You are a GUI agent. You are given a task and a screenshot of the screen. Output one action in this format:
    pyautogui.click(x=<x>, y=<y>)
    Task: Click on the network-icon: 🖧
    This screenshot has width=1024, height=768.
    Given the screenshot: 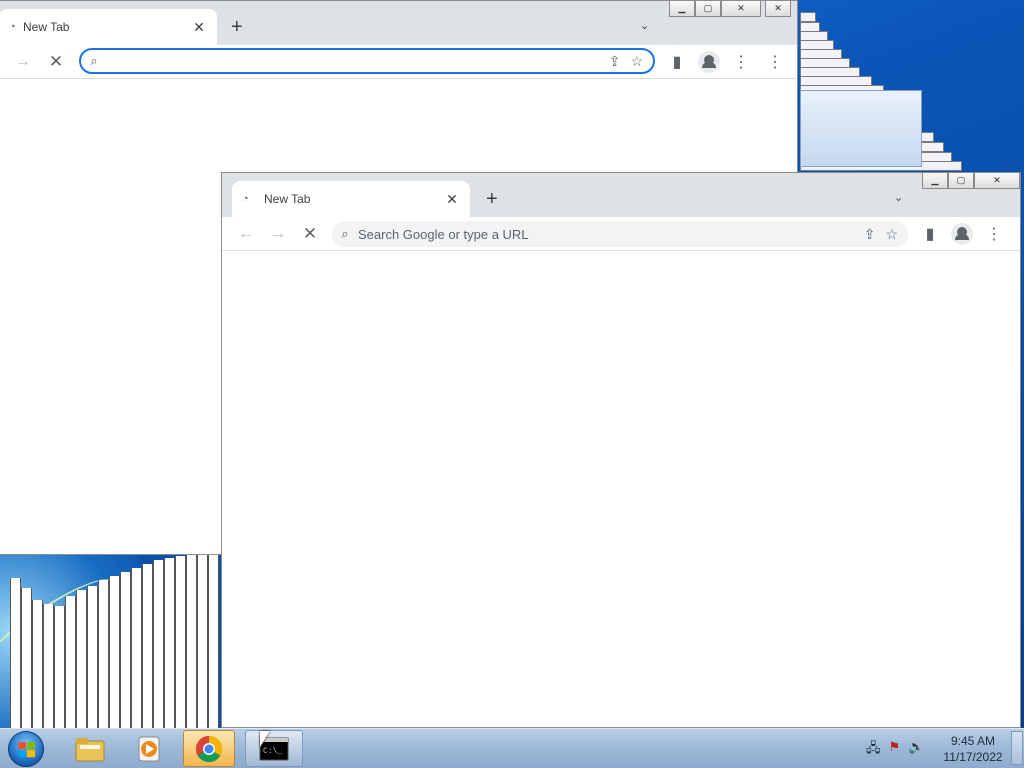 What is the action you would take?
    pyautogui.click(x=873, y=750)
    